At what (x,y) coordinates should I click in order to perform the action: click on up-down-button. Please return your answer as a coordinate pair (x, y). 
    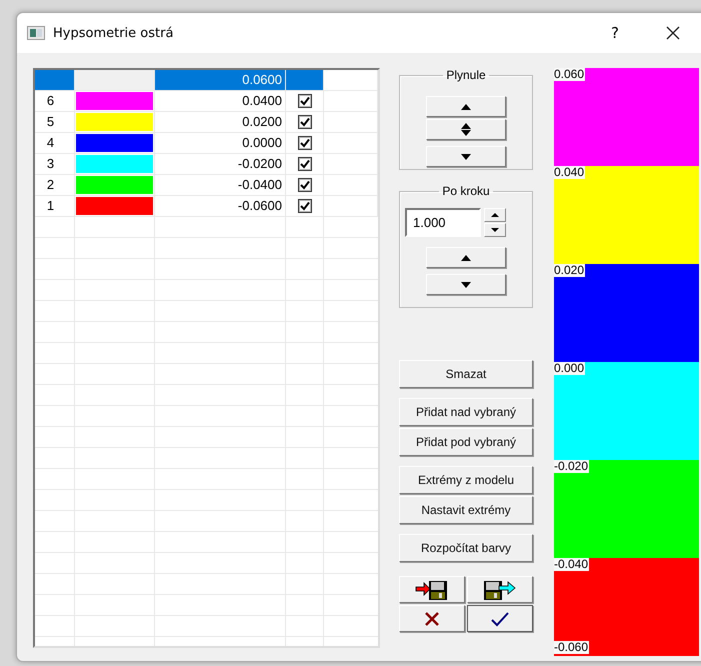
    Looking at the image, I should click on (466, 129).